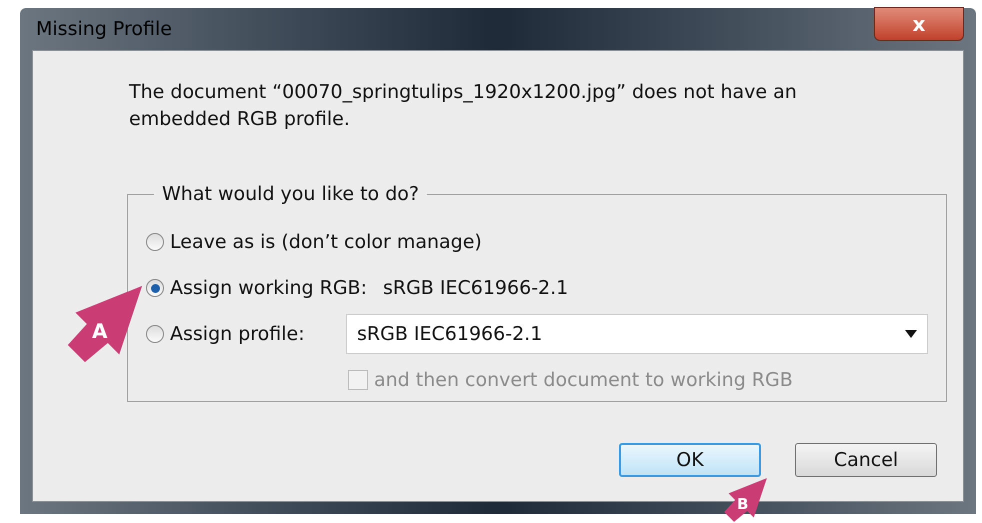 The width and height of the screenshot is (982, 523). I want to click on message-text: The document “00070_springtulips_1920x1200.jpg” does not have an embedded RGB profile., so click(463, 106).